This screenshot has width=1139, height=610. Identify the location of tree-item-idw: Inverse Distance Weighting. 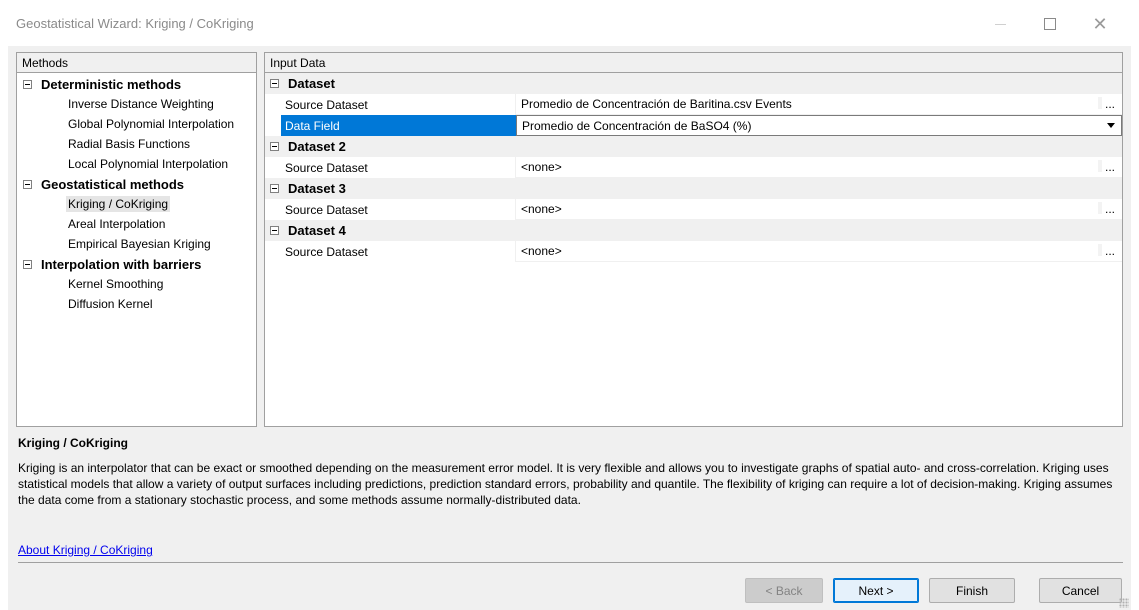
(136, 104).